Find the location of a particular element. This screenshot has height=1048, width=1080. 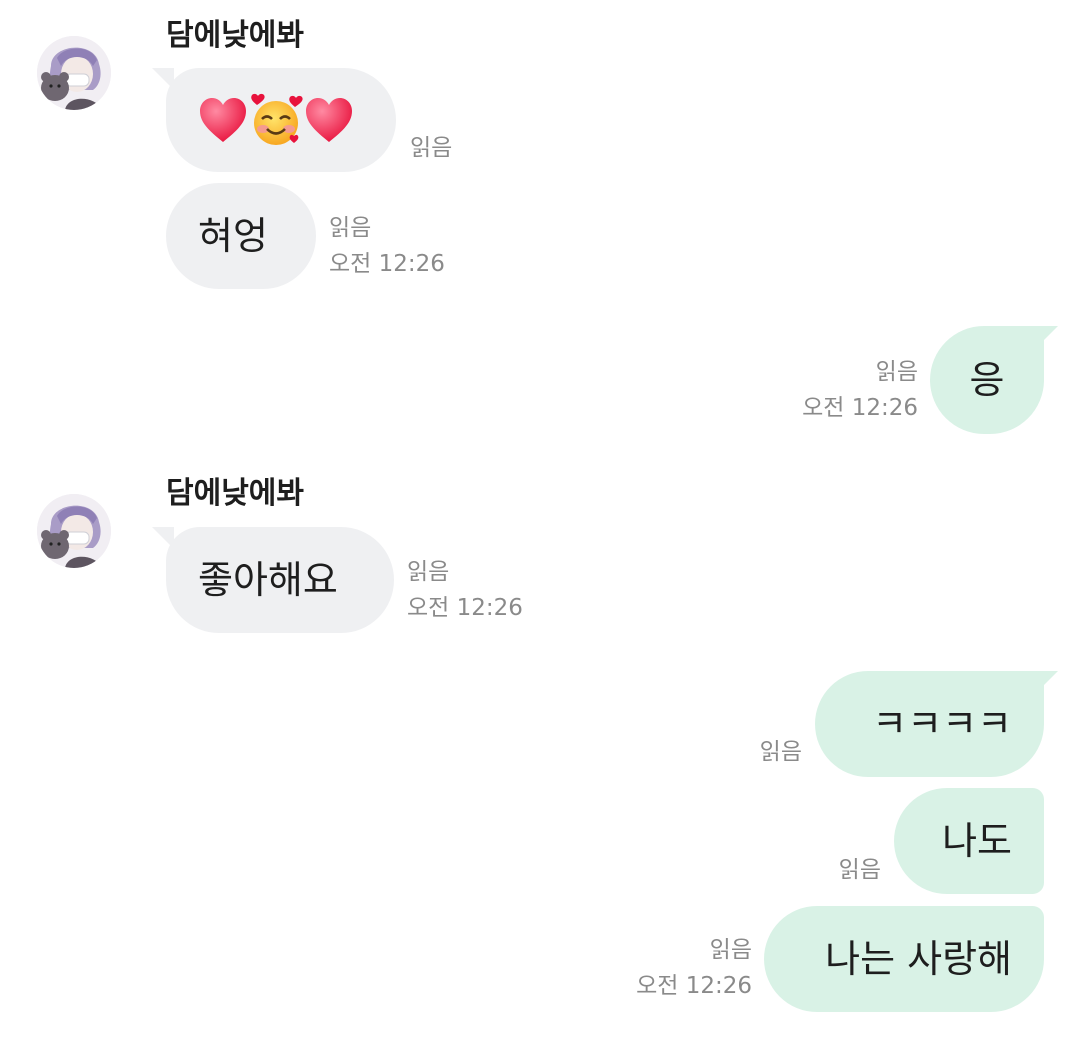

smiling-face-with-hearts-icon is located at coordinates (277, 119).